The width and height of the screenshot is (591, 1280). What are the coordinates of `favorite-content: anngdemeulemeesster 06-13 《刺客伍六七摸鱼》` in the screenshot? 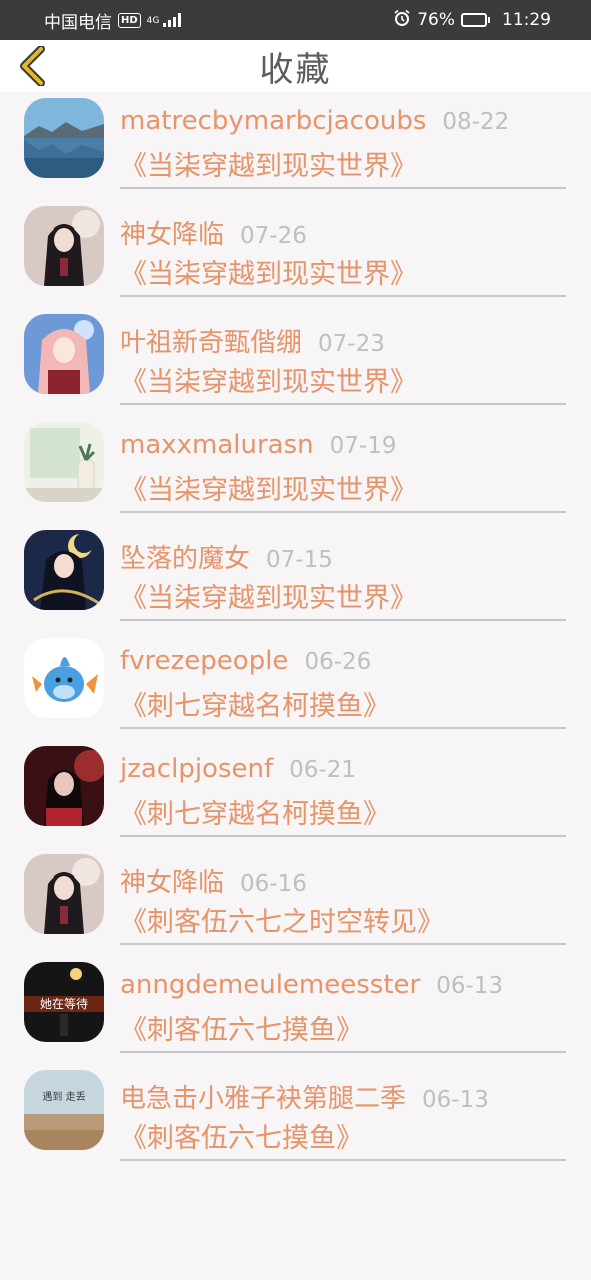 It's located at (343, 1007).